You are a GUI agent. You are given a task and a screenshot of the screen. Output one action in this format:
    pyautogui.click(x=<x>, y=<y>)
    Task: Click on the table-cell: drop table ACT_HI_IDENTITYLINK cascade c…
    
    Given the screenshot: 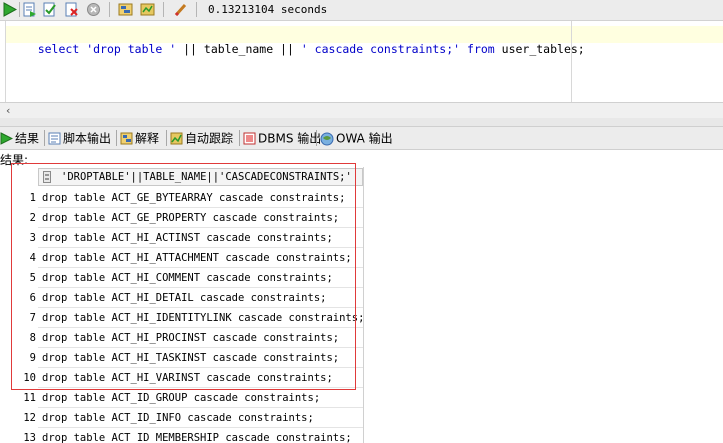 What is the action you would take?
    pyautogui.click(x=201, y=318)
    